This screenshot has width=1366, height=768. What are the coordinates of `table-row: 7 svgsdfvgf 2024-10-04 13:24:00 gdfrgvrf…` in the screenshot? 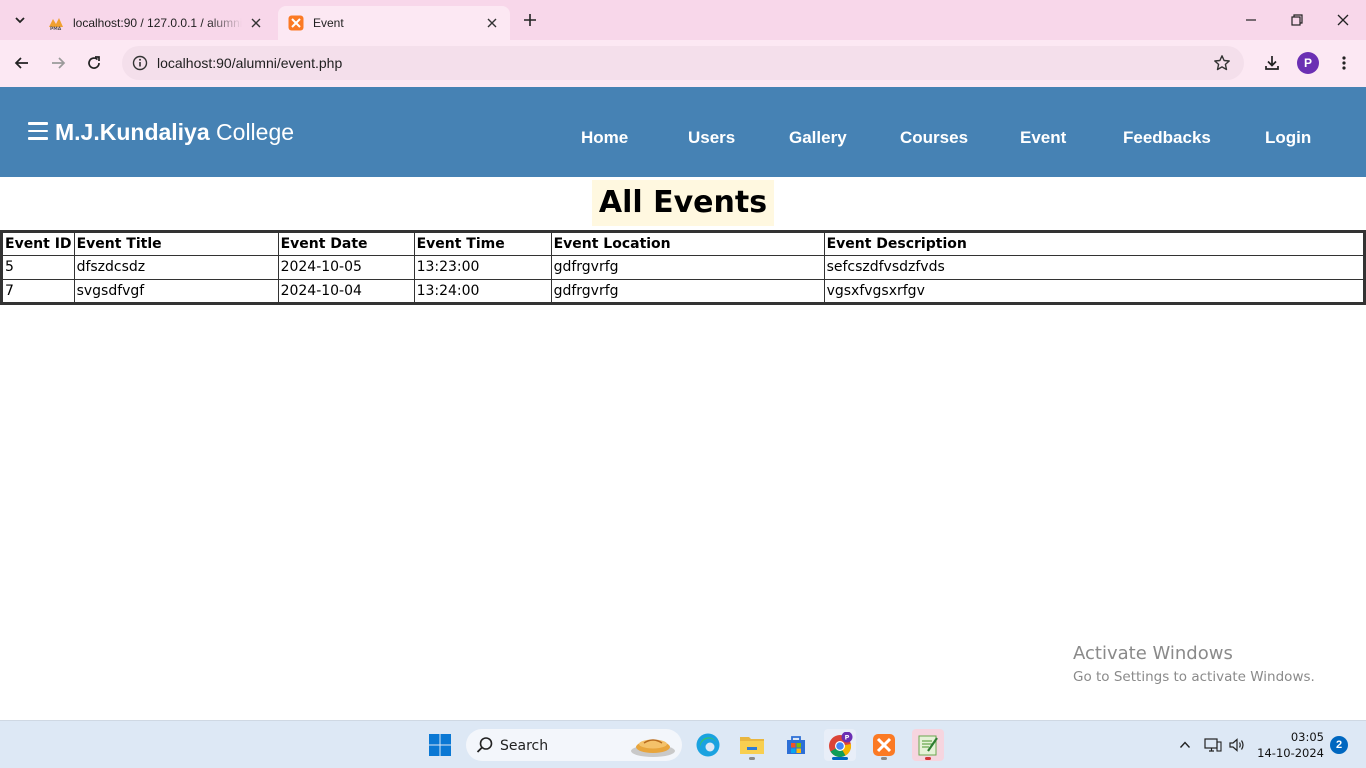 It's located at (683, 291).